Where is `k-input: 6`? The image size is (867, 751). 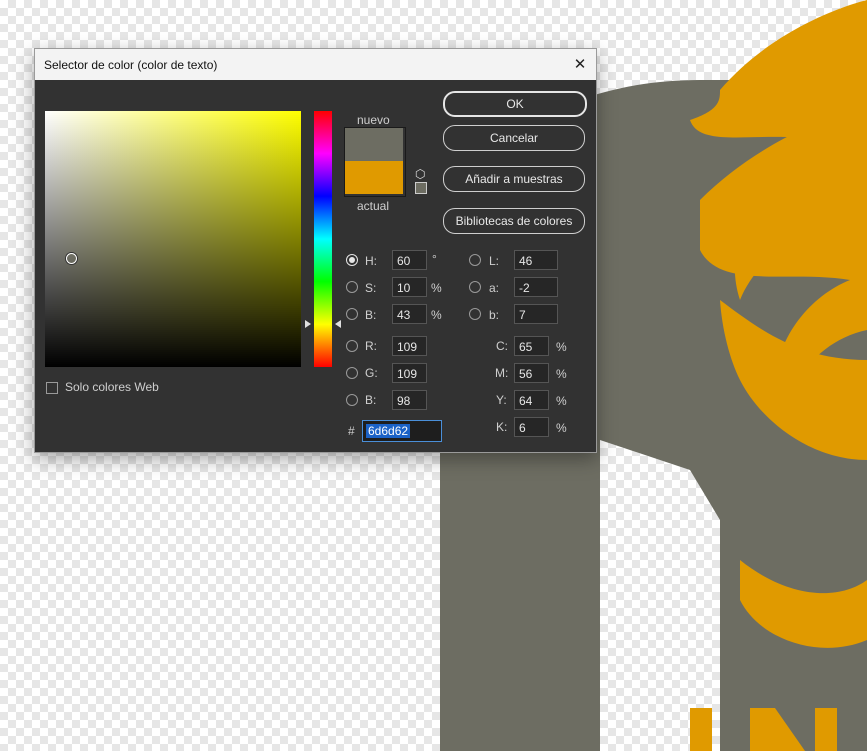 k-input: 6 is located at coordinates (531, 427).